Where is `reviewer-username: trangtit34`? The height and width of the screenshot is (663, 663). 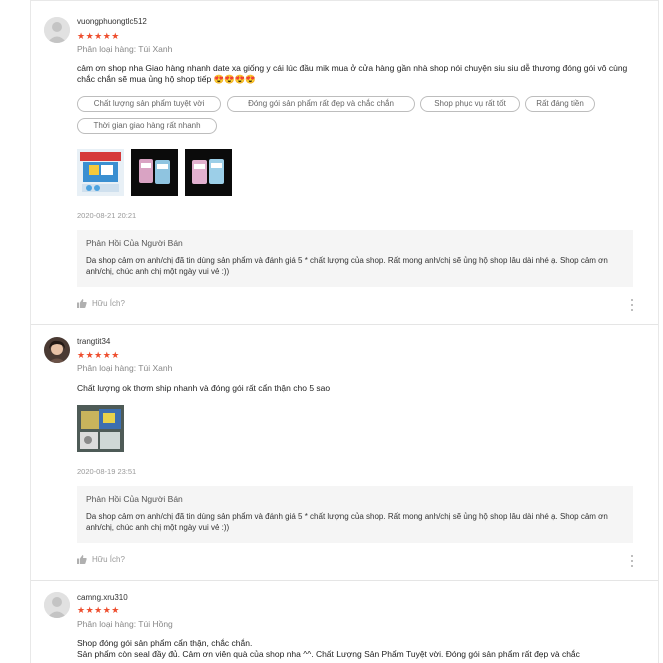
reviewer-username: trangtit34 is located at coordinates (93, 341).